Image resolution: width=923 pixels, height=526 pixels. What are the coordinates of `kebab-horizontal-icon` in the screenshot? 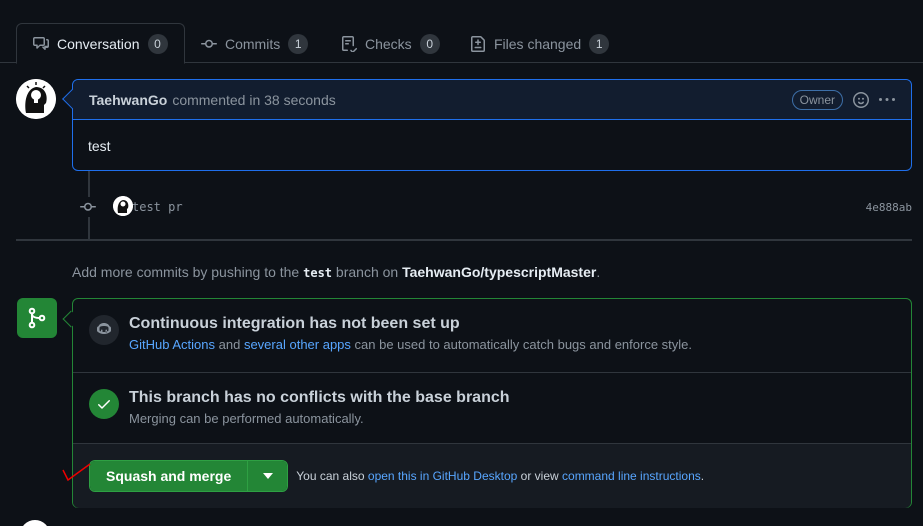 It's located at (887, 100).